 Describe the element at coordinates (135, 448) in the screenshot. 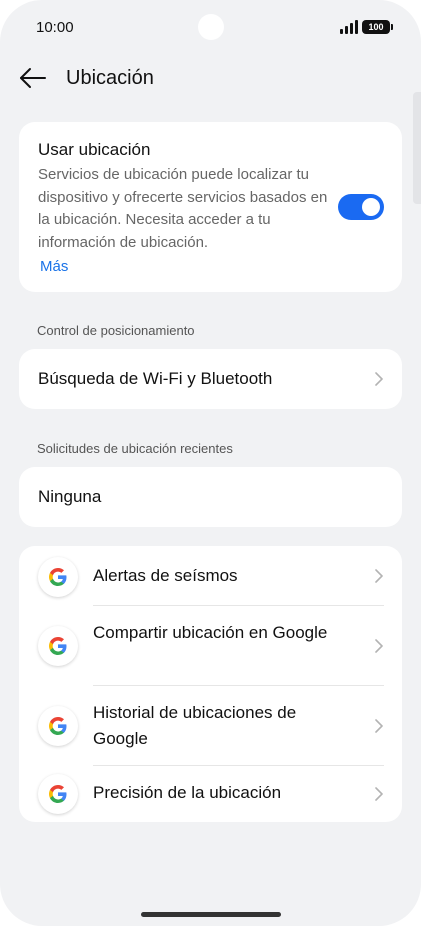

I see `recent-requests-label: Solicitudes de ubicación recientes` at that location.